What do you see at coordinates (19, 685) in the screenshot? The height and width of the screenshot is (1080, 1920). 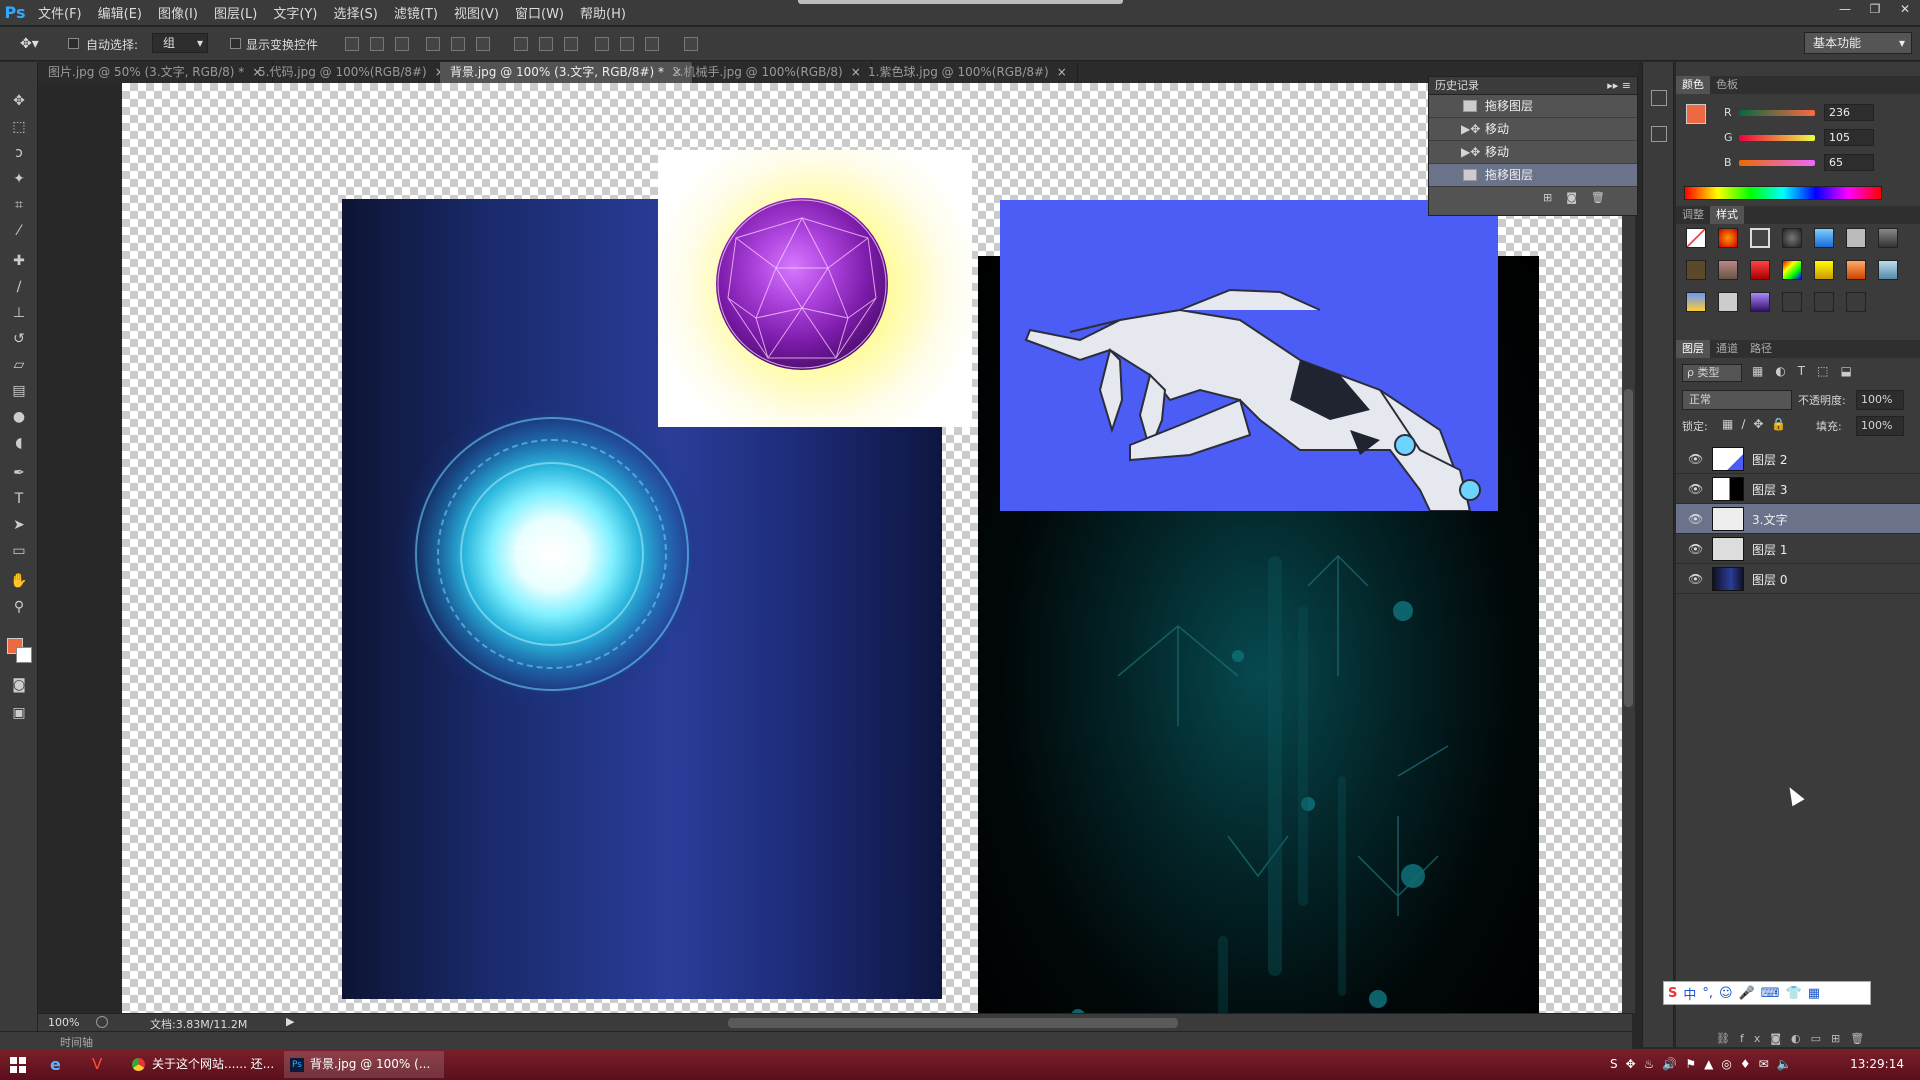 I see `quick-mask-icon: ◙` at bounding box center [19, 685].